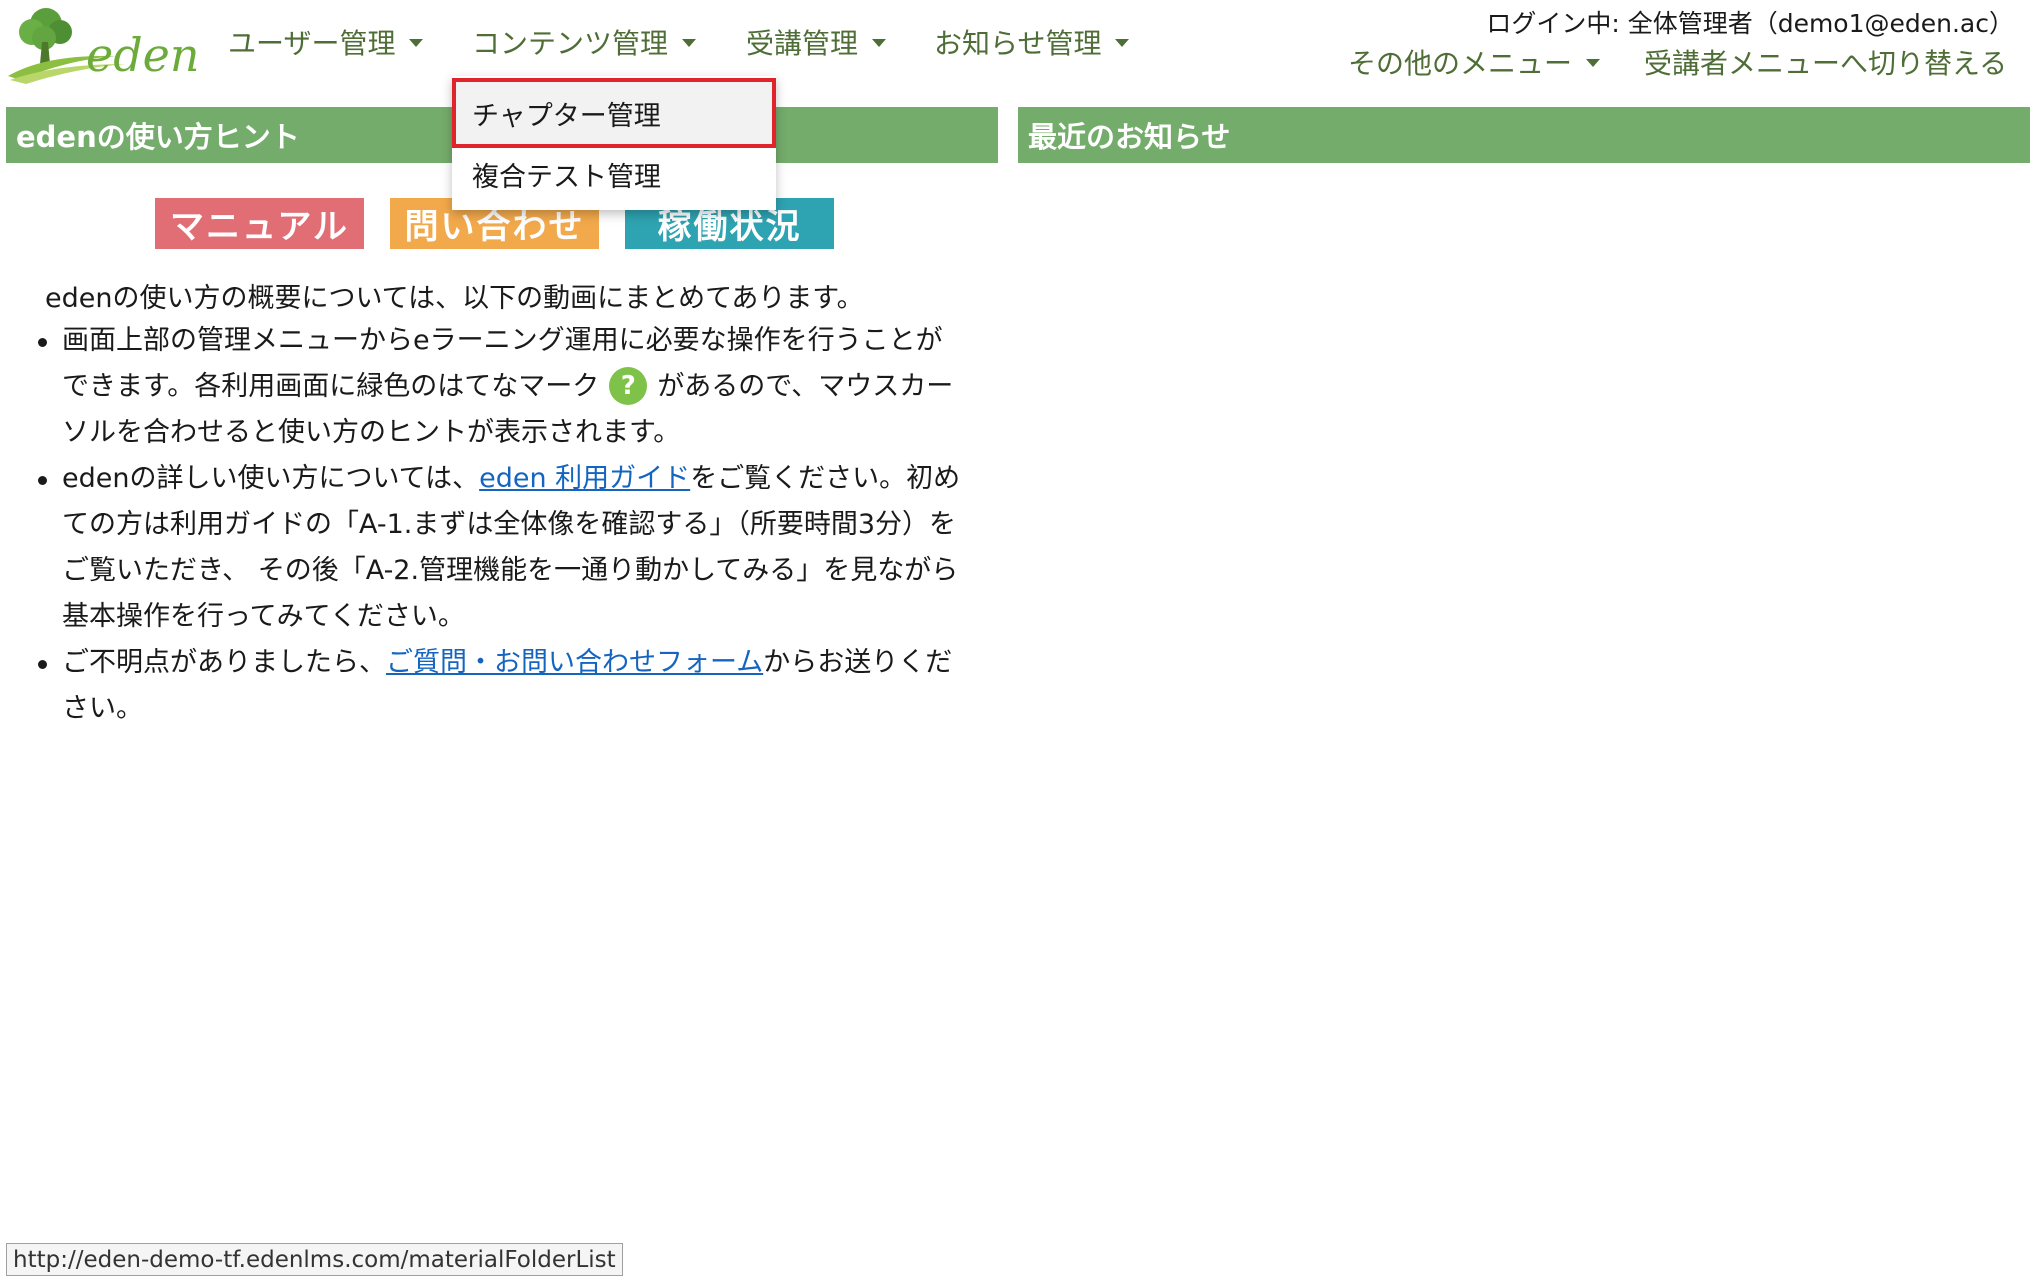 This screenshot has height=1280, width=2034. I want to click on hint-2-before-link: edenの詳しい使い方については、, so click(271, 478).